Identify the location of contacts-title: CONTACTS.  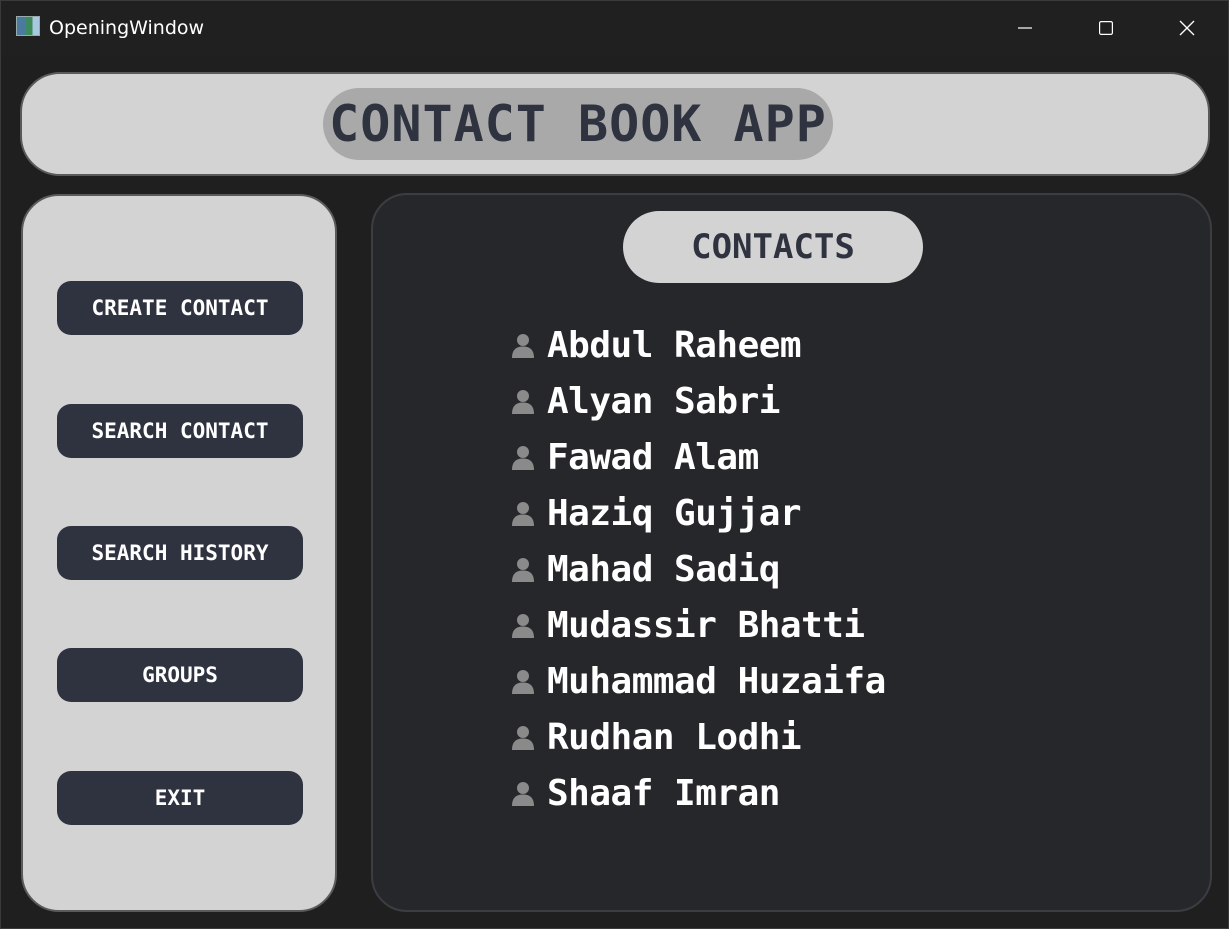
(773, 247).